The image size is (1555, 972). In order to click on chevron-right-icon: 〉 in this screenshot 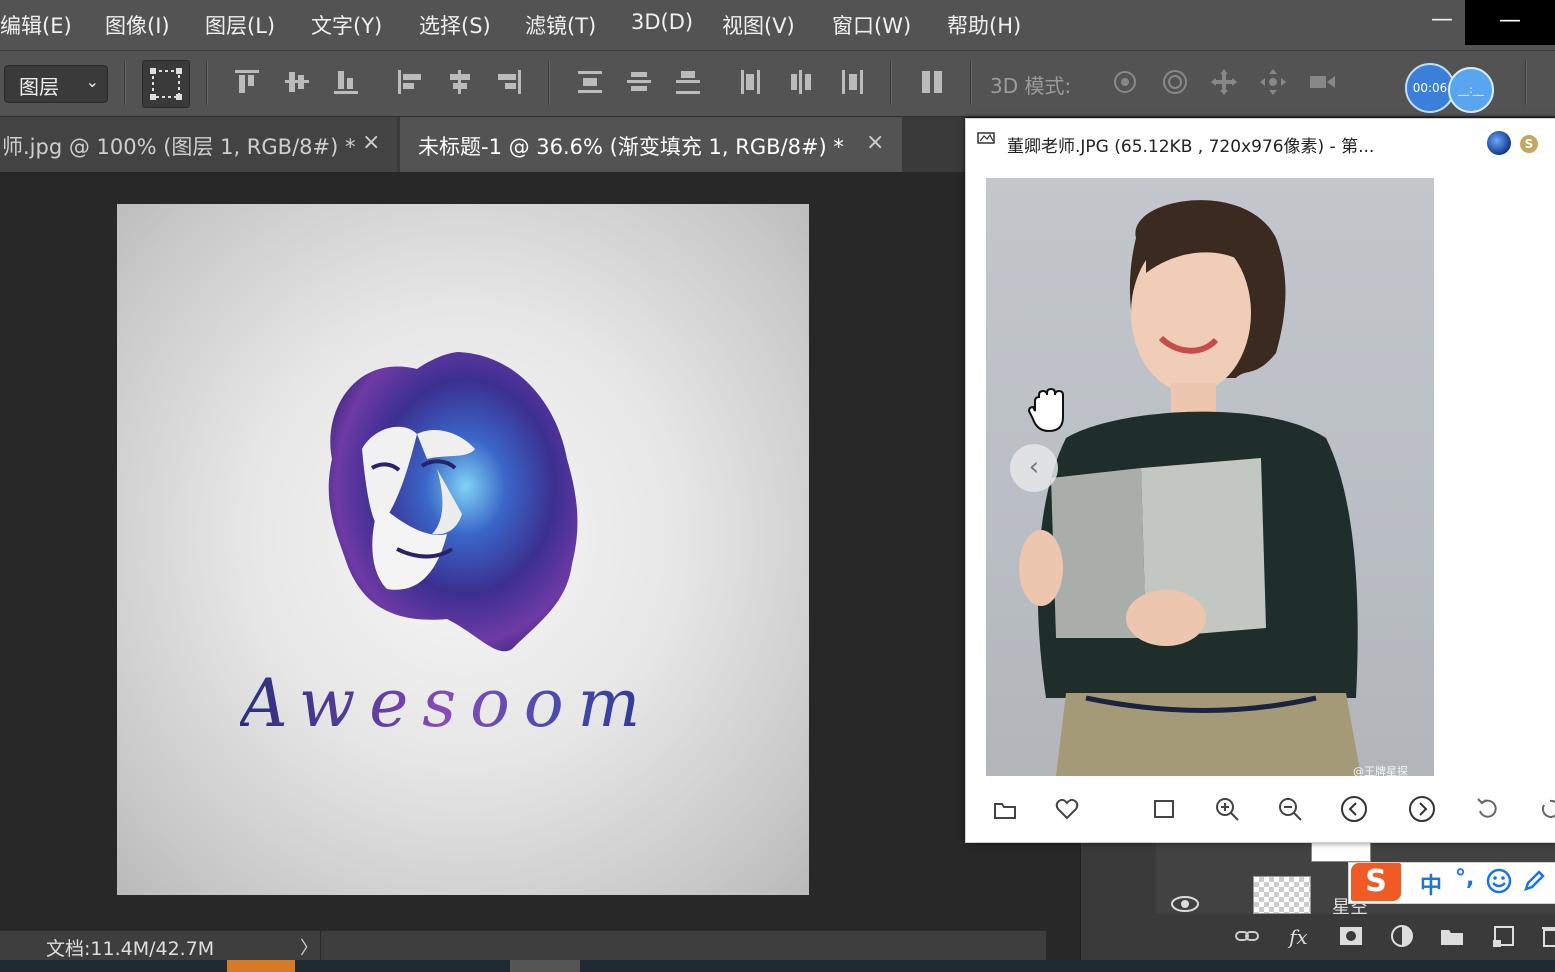, I will do `click(309, 947)`.